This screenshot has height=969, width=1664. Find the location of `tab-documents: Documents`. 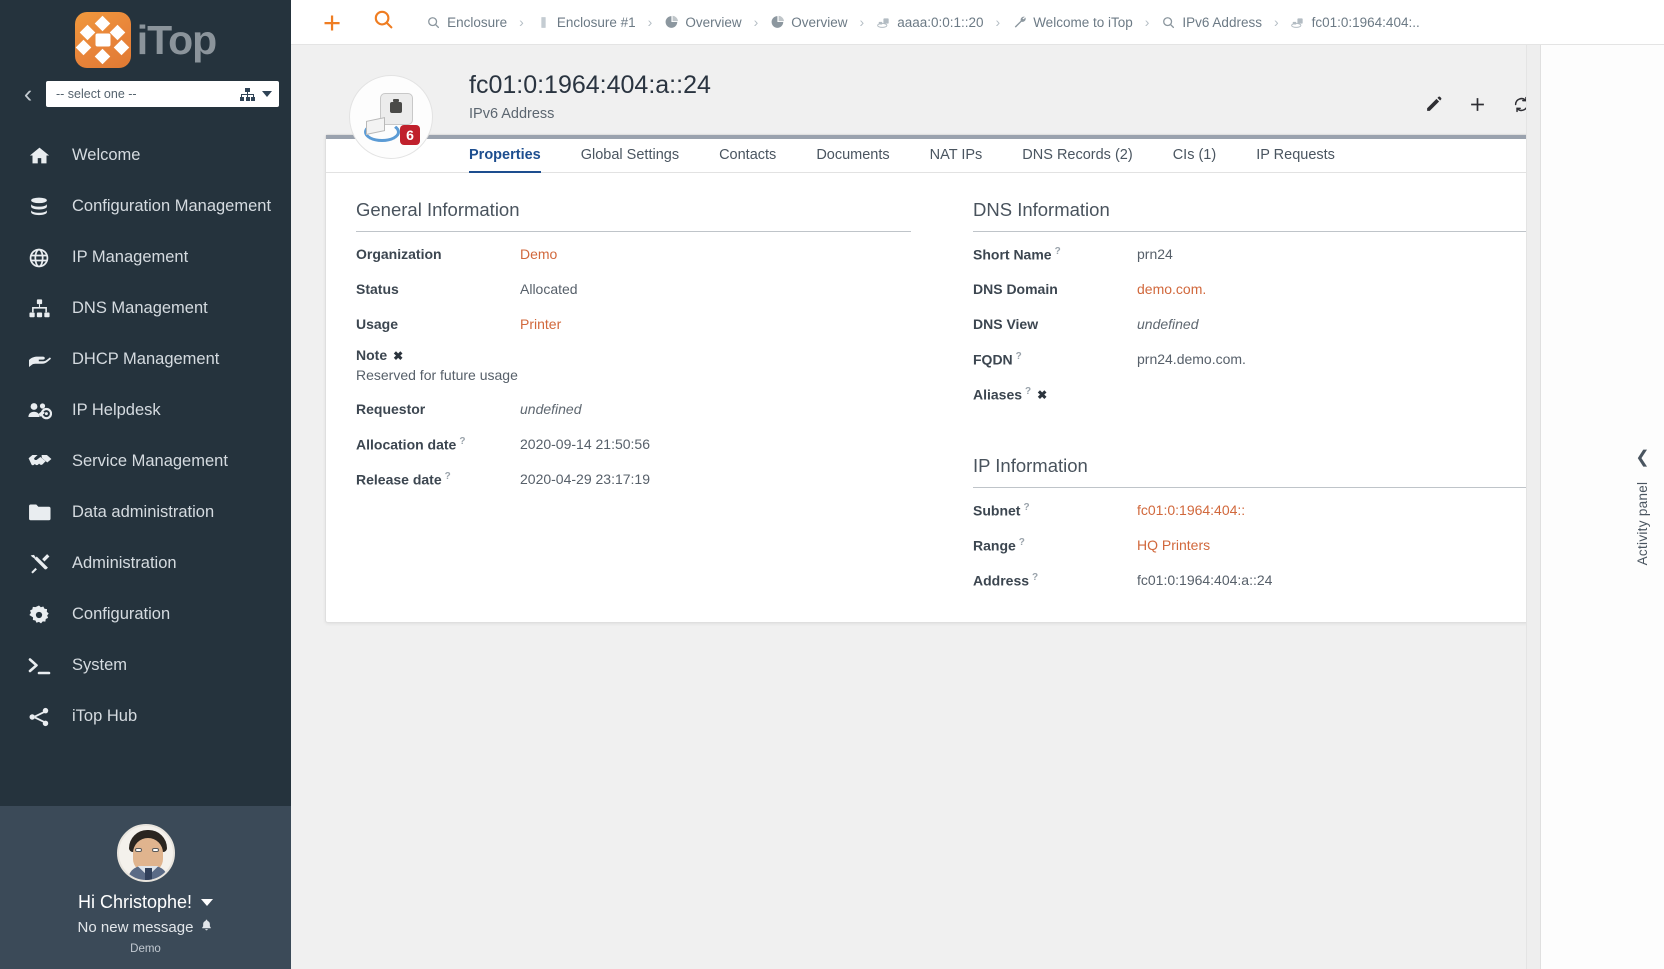

tab-documents: Documents is located at coordinates (852, 159).